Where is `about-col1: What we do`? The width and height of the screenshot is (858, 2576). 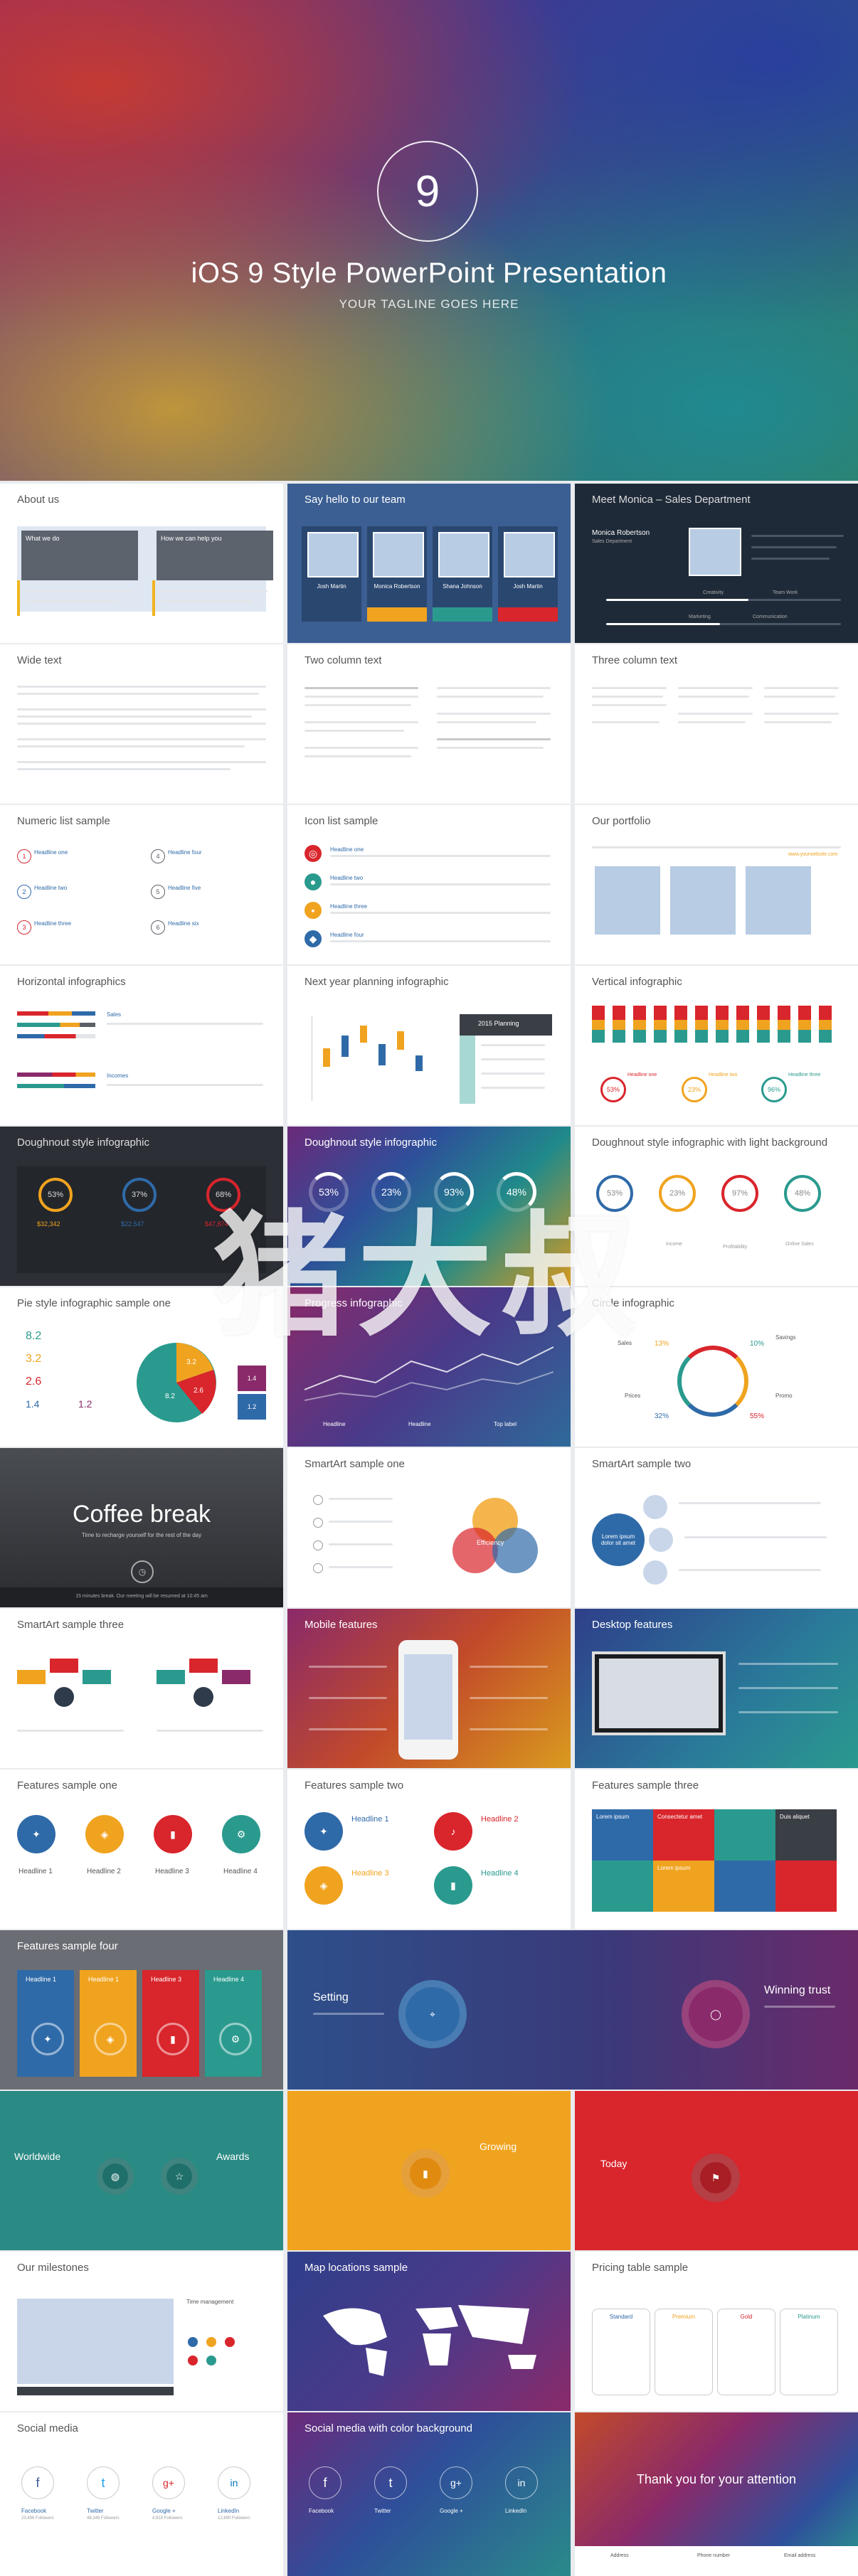
about-col1: What we do is located at coordinates (79, 555).